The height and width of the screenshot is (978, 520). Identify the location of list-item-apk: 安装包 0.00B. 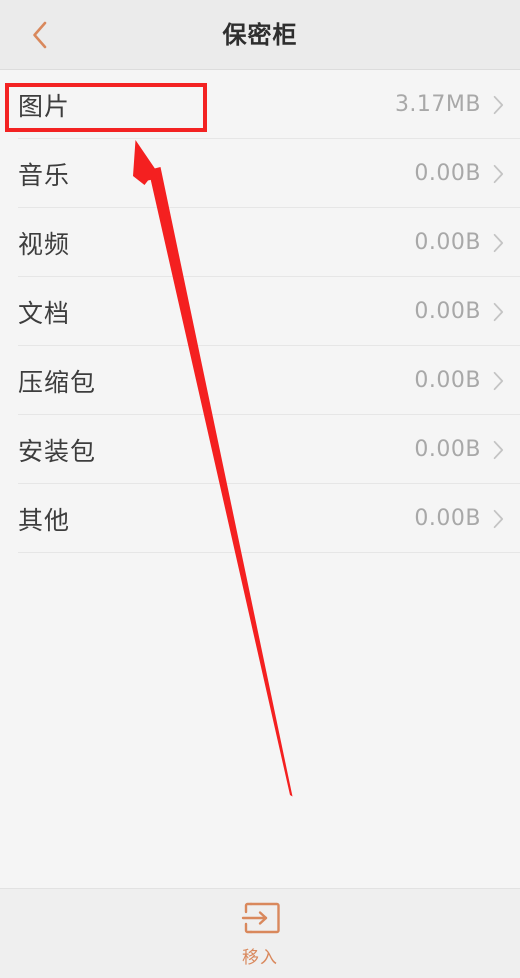
(260, 449).